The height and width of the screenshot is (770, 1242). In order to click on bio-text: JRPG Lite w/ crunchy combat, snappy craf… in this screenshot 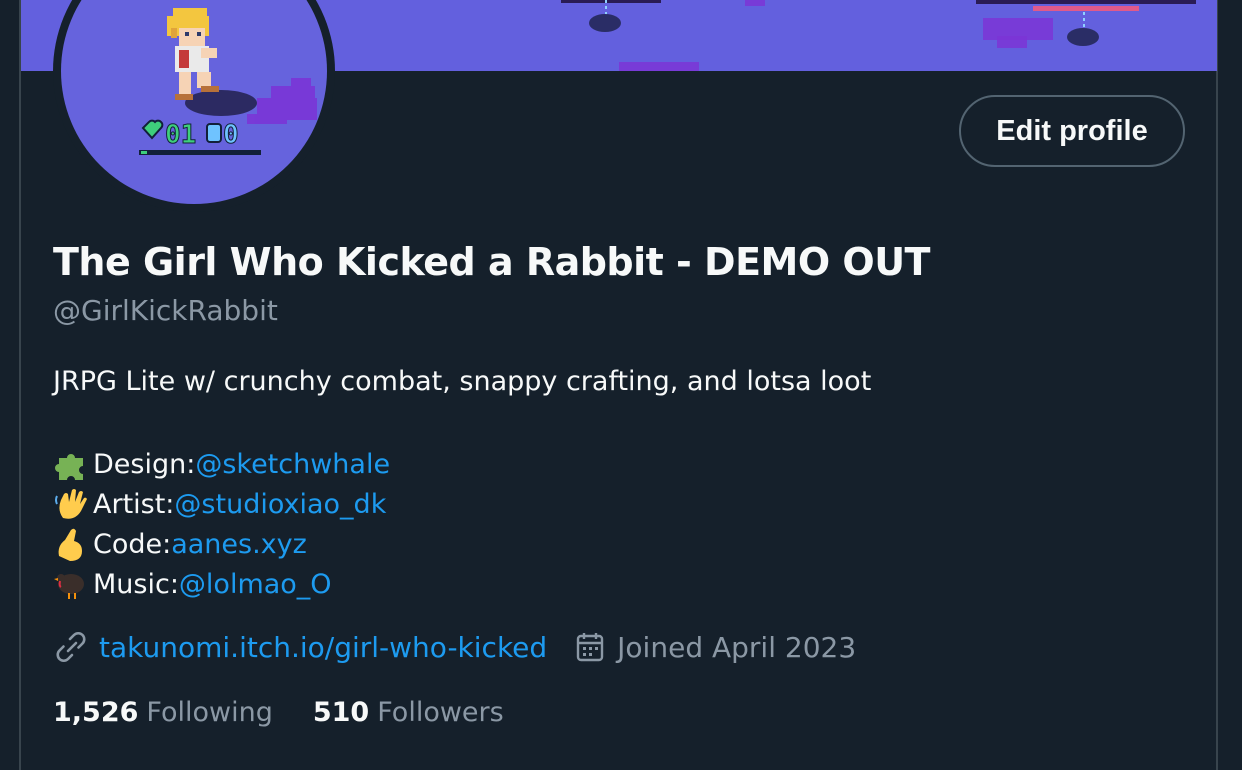, I will do `click(462, 381)`.